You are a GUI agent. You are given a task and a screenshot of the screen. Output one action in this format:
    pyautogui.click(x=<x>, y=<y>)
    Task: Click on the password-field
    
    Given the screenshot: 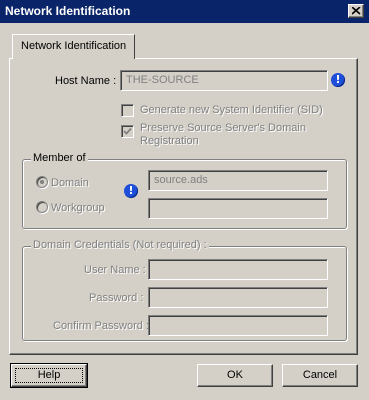 What is the action you would take?
    pyautogui.click(x=238, y=297)
    